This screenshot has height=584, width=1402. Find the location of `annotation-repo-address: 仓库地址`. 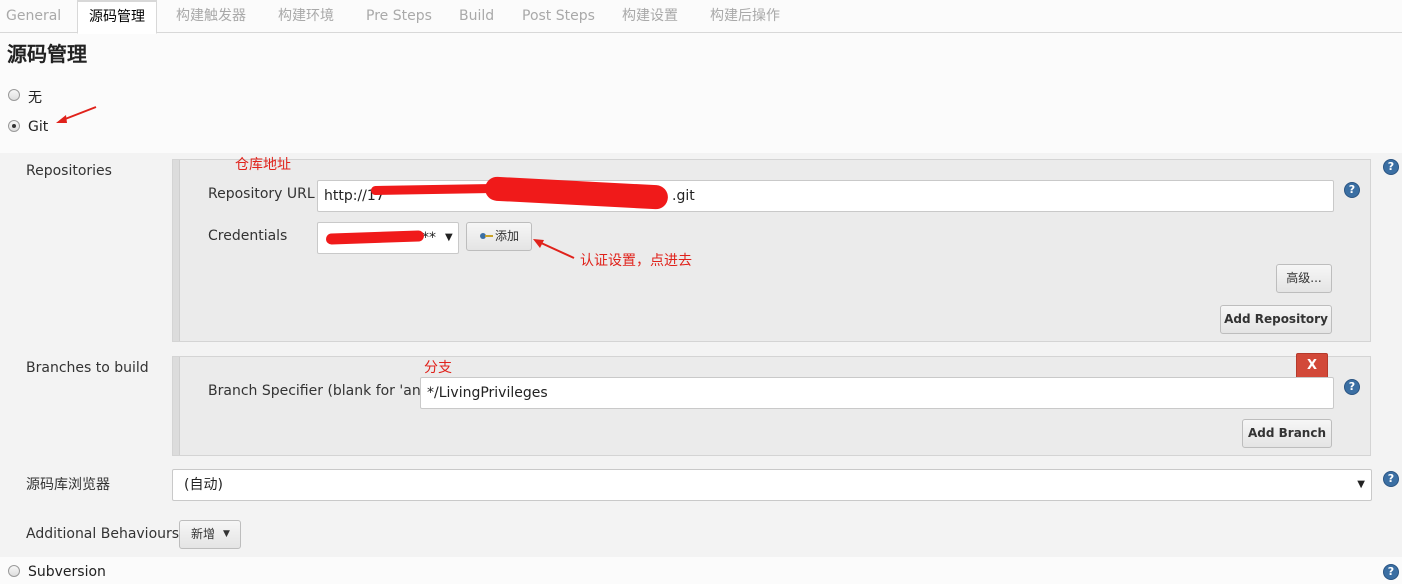

annotation-repo-address: 仓库地址 is located at coordinates (263, 165).